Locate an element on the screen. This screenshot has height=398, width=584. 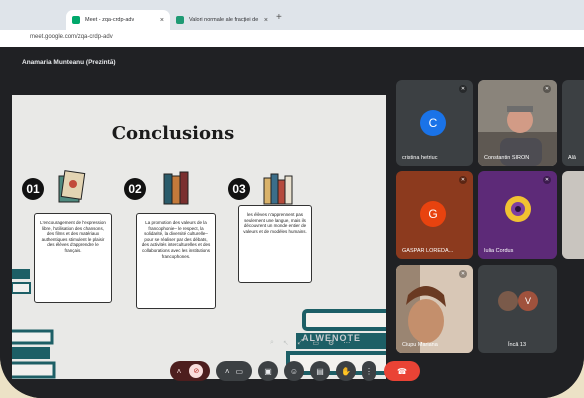
participant-tile: C ✕ cristina hetriuc is located at coordinates (434, 123).